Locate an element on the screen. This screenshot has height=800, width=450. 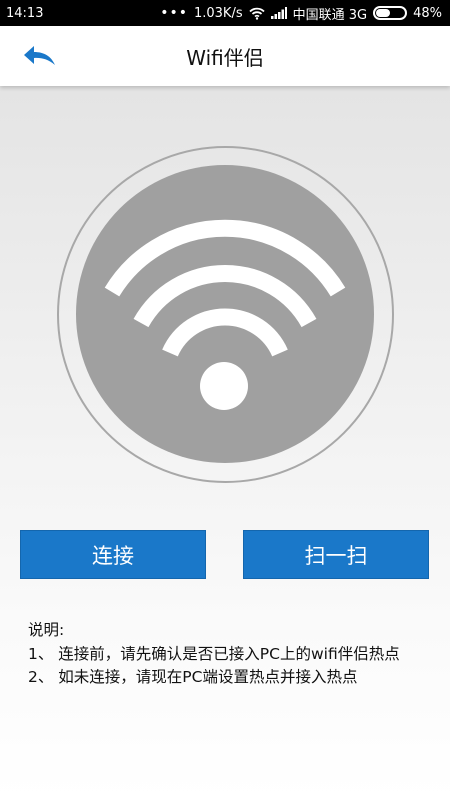
page-title: Wifi伴侣 is located at coordinates (225, 57).